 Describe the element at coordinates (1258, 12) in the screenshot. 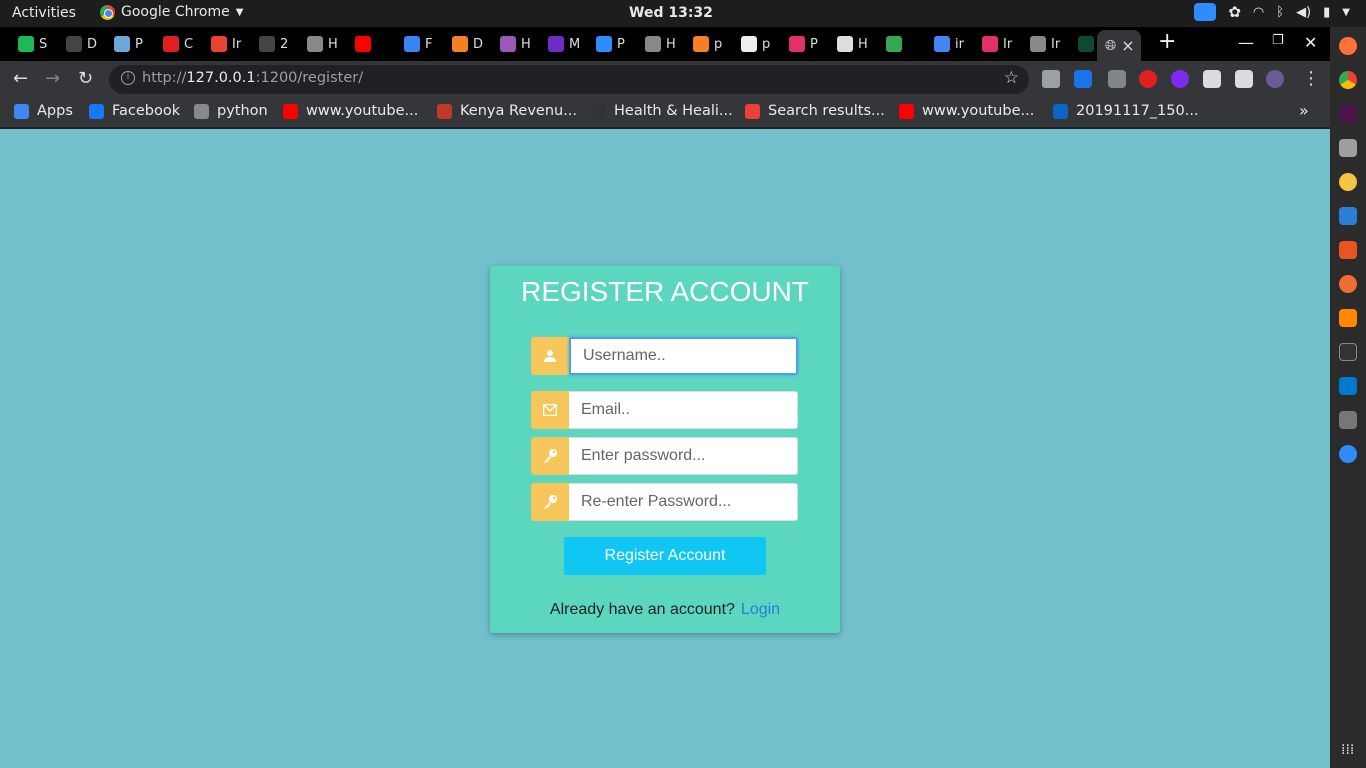

I see `wifi-icon: ◠` at that location.